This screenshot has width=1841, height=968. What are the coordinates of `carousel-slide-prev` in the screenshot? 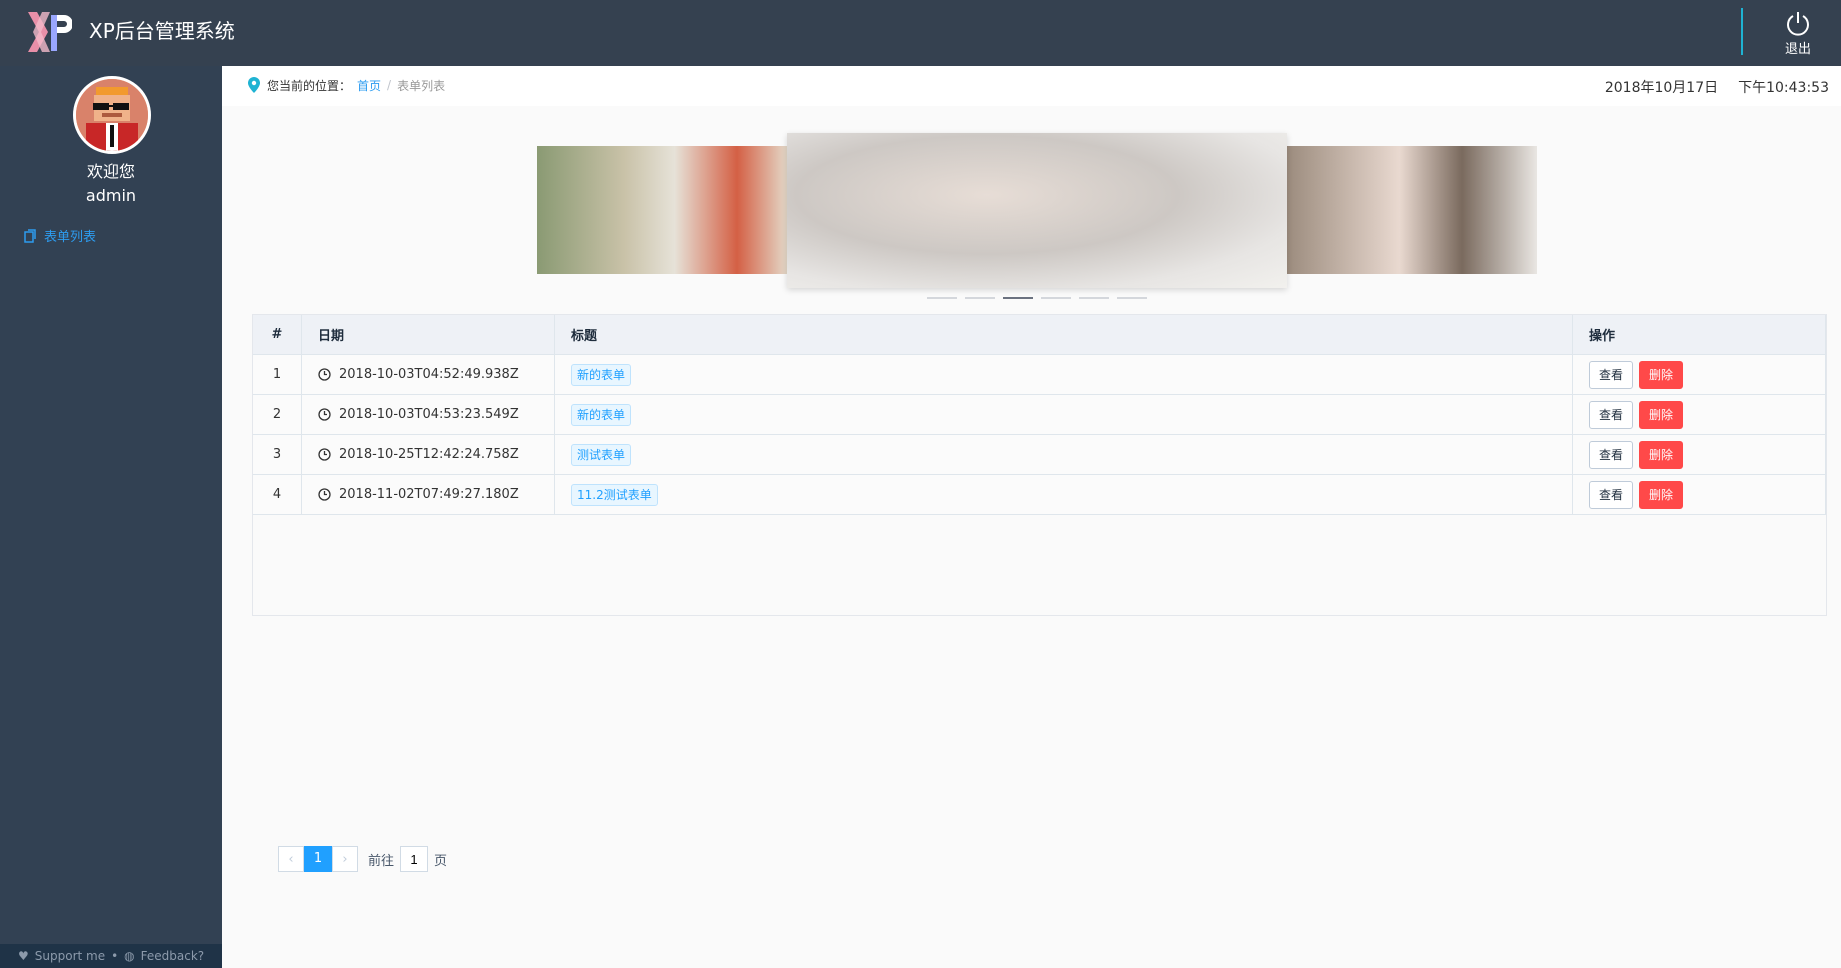 It's located at (662, 210).